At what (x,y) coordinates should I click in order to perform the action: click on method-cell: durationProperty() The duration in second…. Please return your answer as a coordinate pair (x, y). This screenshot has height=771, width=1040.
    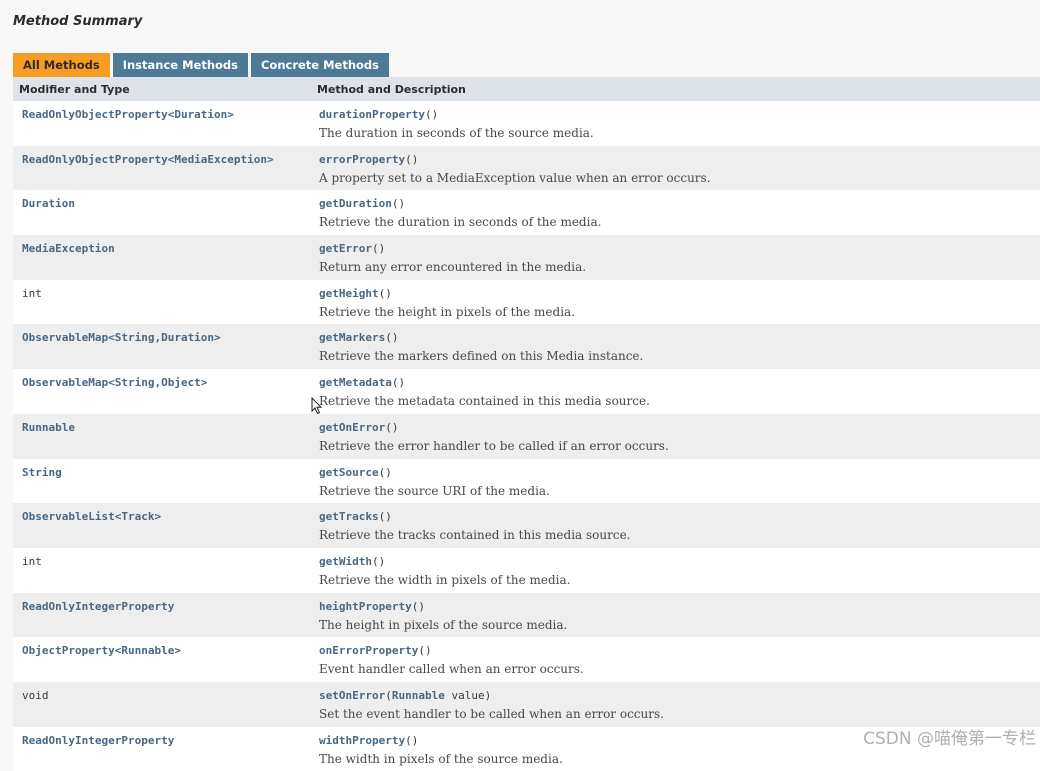
    Looking at the image, I should click on (675, 123).